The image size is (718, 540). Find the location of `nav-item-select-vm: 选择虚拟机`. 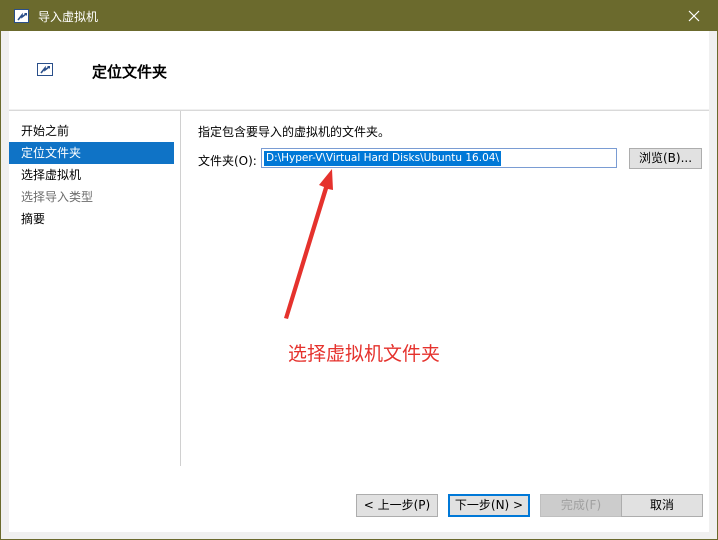

nav-item-select-vm: 选择虚拟机 is located at coordinates (91, 175).